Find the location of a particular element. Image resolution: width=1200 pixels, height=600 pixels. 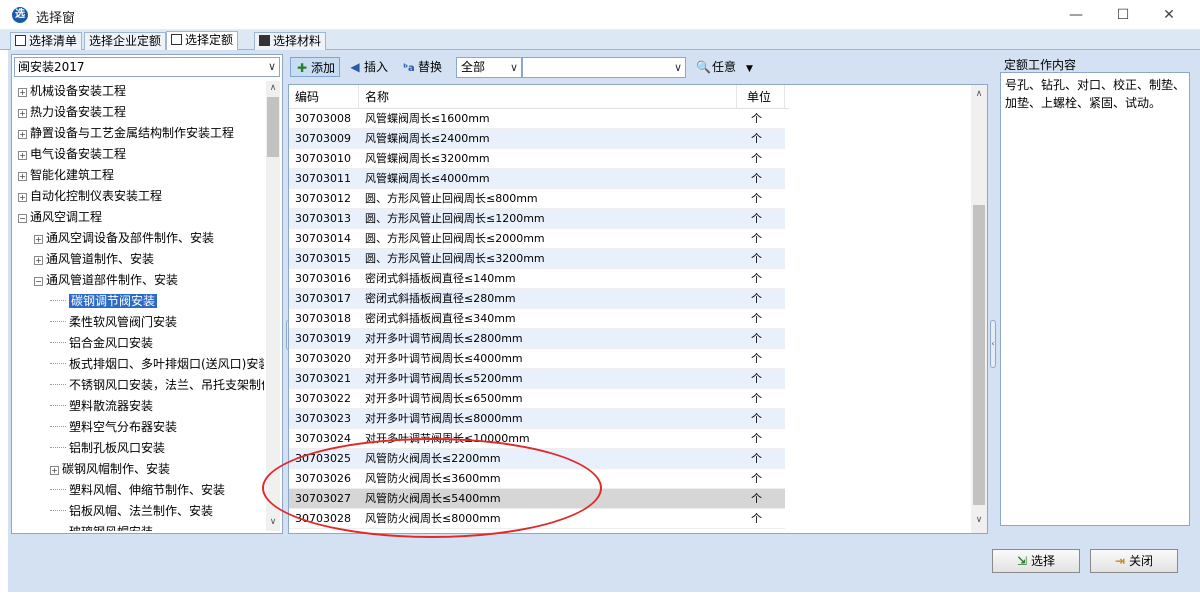

tree-node: + 通风空调设备及部件制作、安装 is located at coordinates (124, 238).